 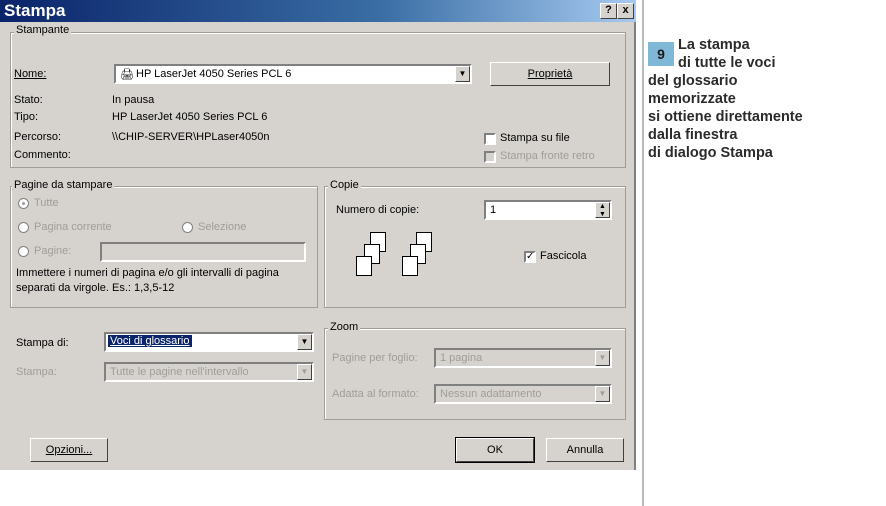 What do you see at coordinates (475, 374) in the screenshot?
I see `zoom-group` at bounding box center [475, 374].